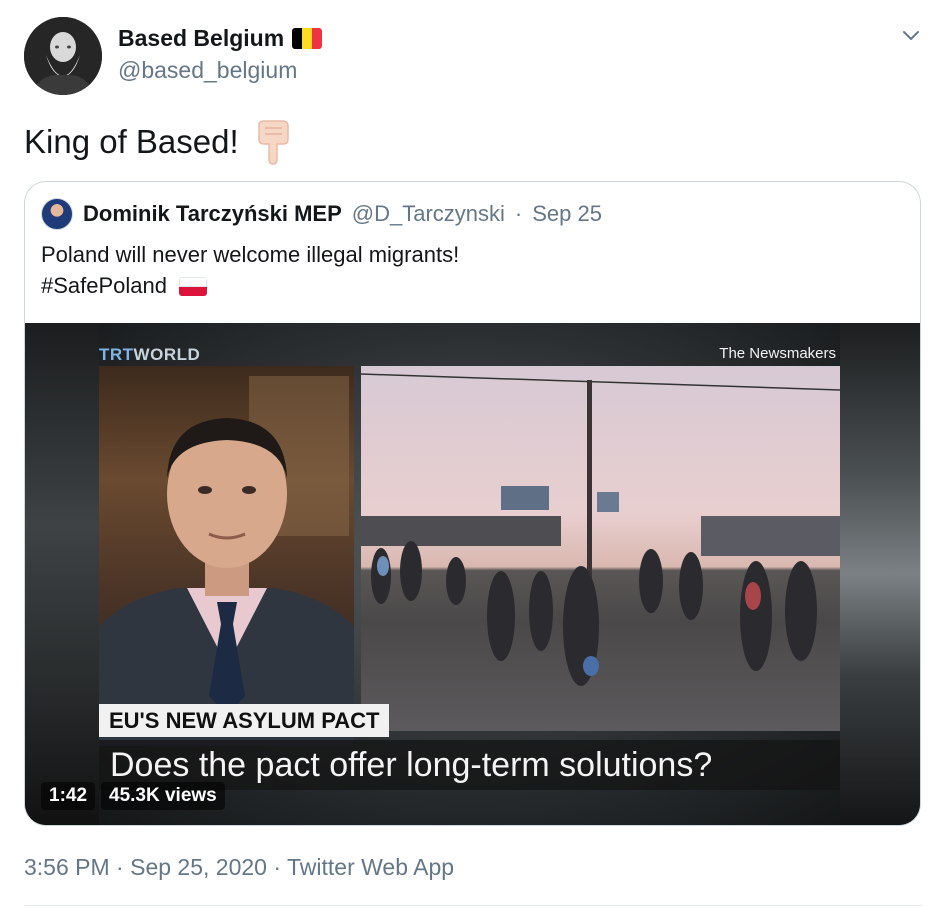 This screenshot has height=908, width=946. I want to click on video-background-left, so click(62, 574).